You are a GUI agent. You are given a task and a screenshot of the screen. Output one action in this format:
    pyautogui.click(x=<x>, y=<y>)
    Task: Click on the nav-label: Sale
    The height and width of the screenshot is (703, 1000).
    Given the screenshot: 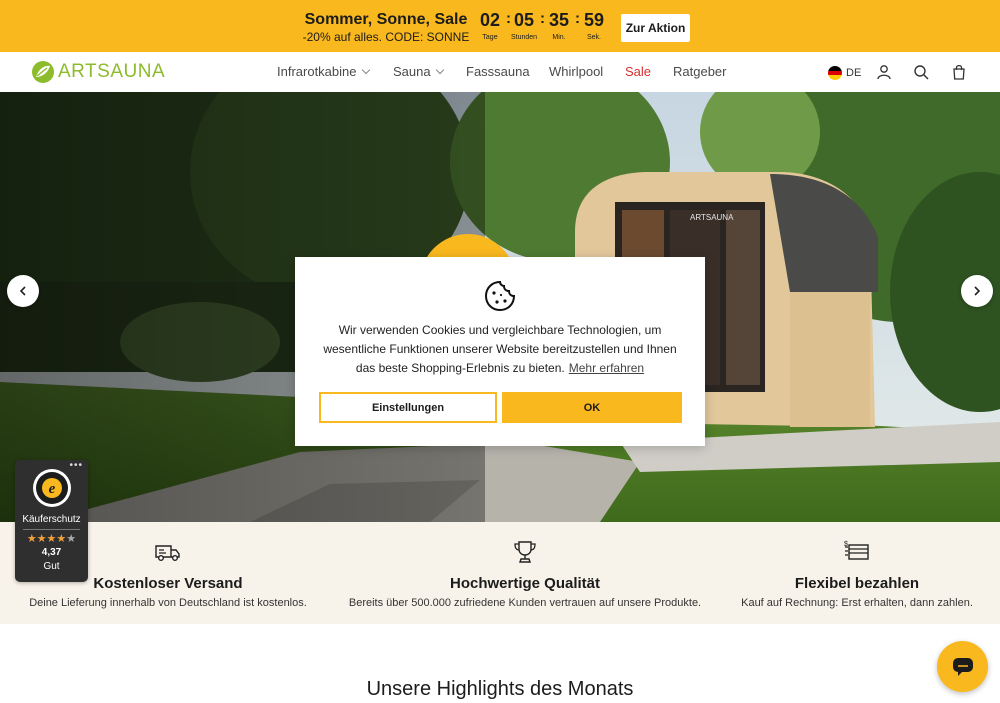 What is the action you would take?
    pyautogui.click(x=638, y=71)
    